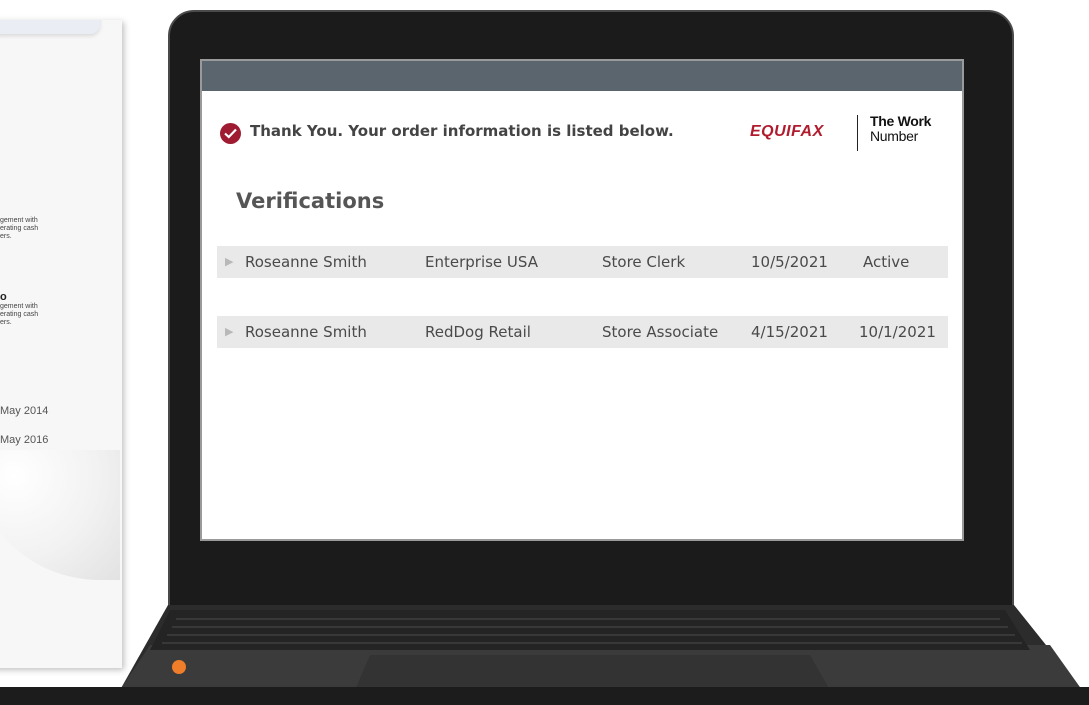 The width and height of the screenshot is (1089, 705). Describe the element at coordinates (3, 297) in the screenshot. I see `paper-heading: o` at that location.